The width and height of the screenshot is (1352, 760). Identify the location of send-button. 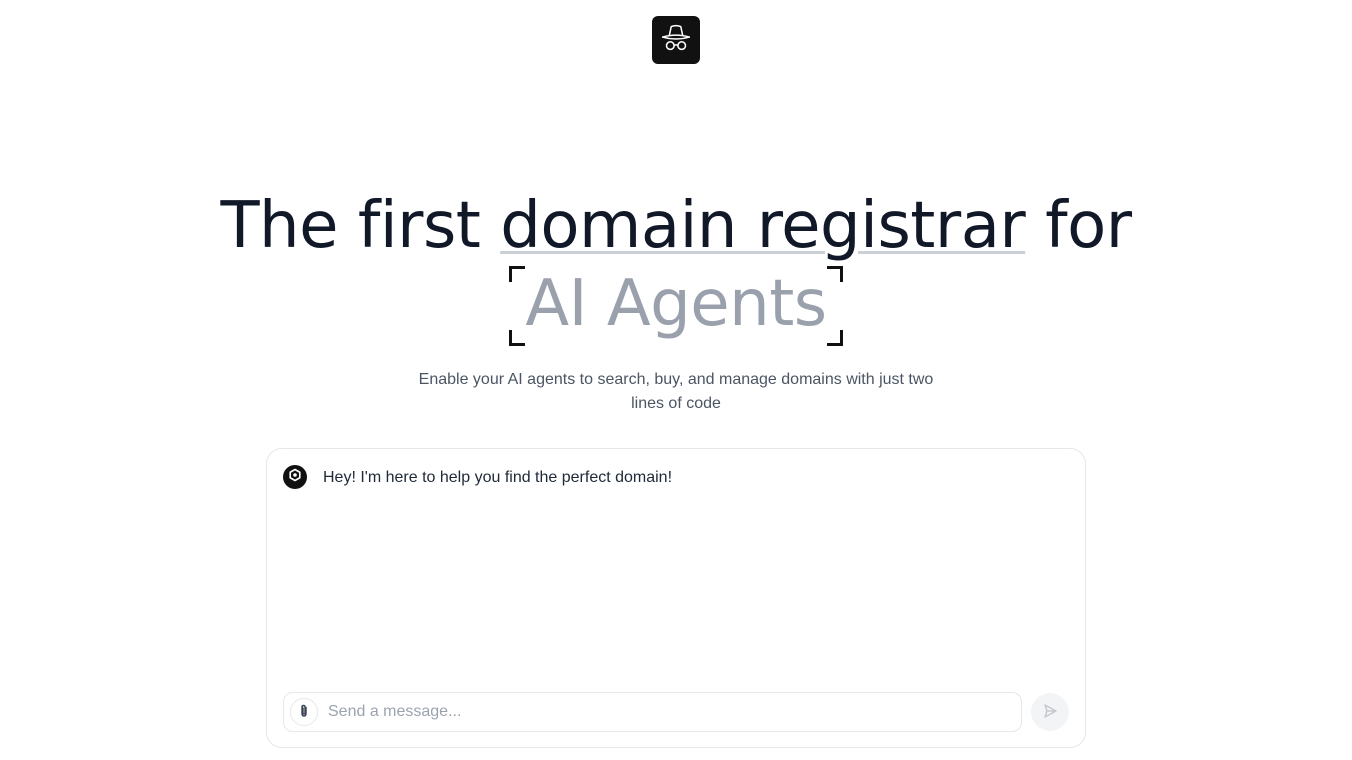
(1050, 712).